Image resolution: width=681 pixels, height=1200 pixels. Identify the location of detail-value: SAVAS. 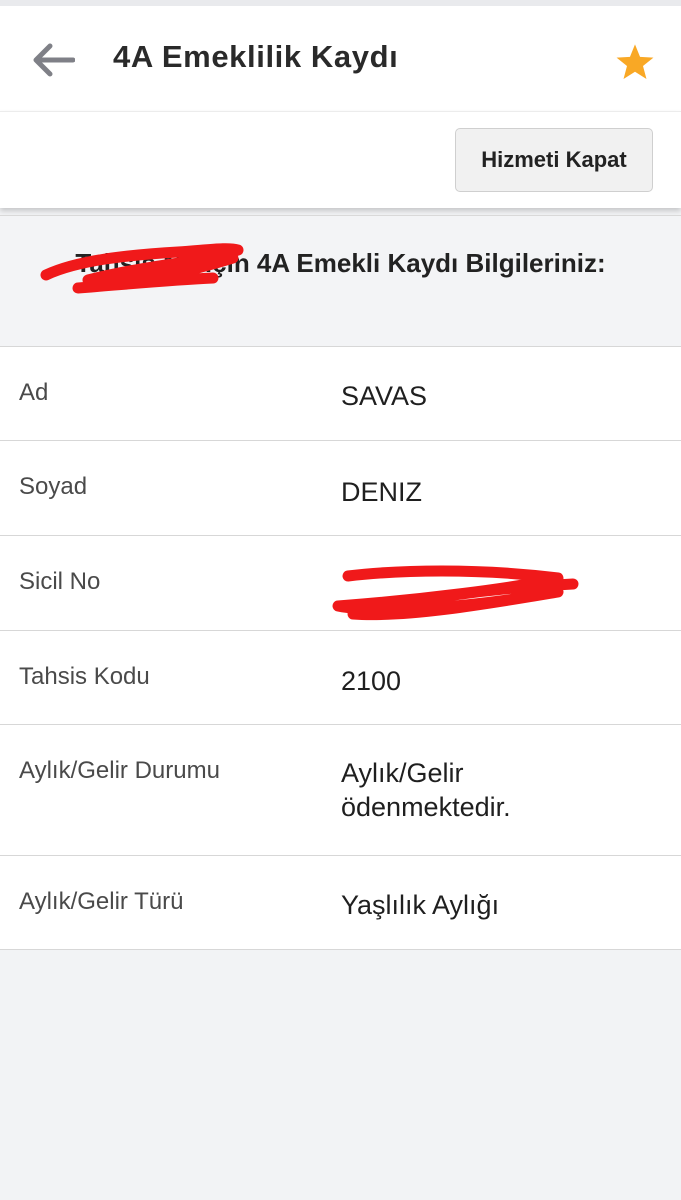
(384, 396).